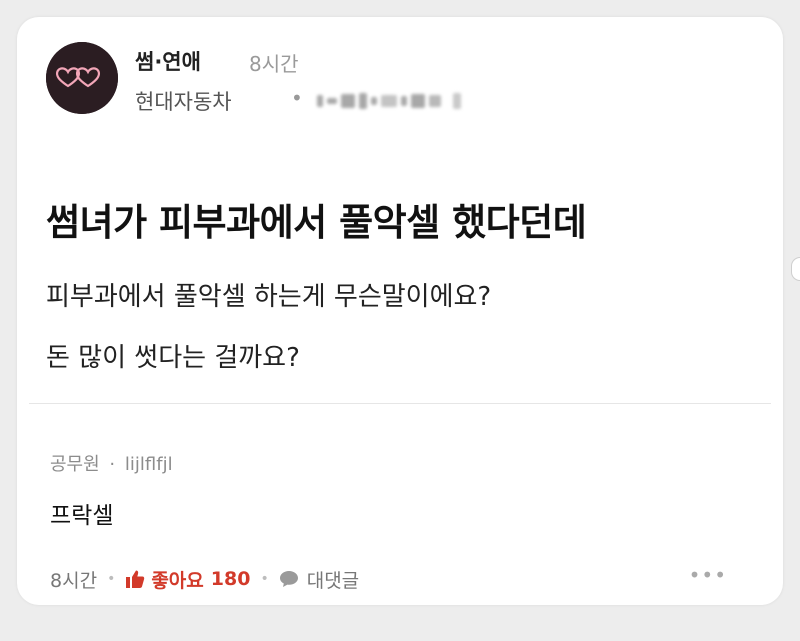 The width and height of the screenshot is (800, 641). I want to click on comment-company: 공무원, so click(75, 464).